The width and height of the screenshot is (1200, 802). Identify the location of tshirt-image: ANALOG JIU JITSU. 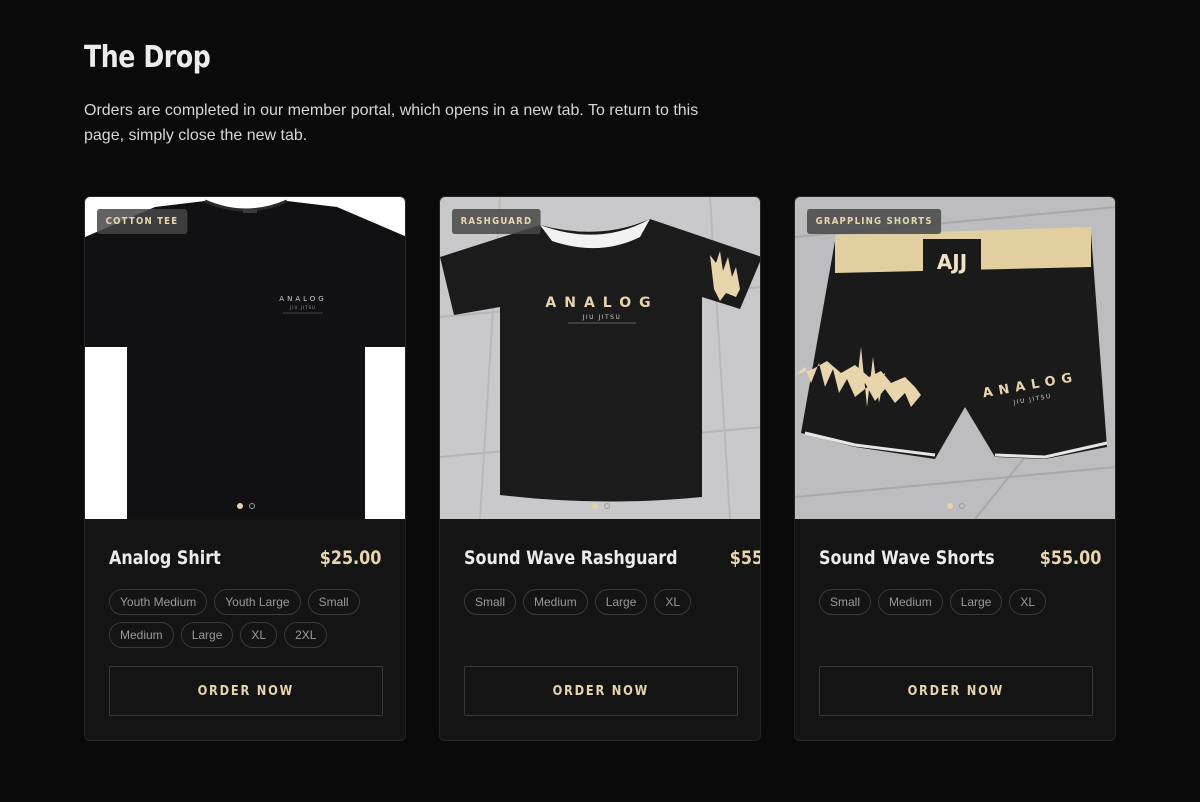
(245, 358).